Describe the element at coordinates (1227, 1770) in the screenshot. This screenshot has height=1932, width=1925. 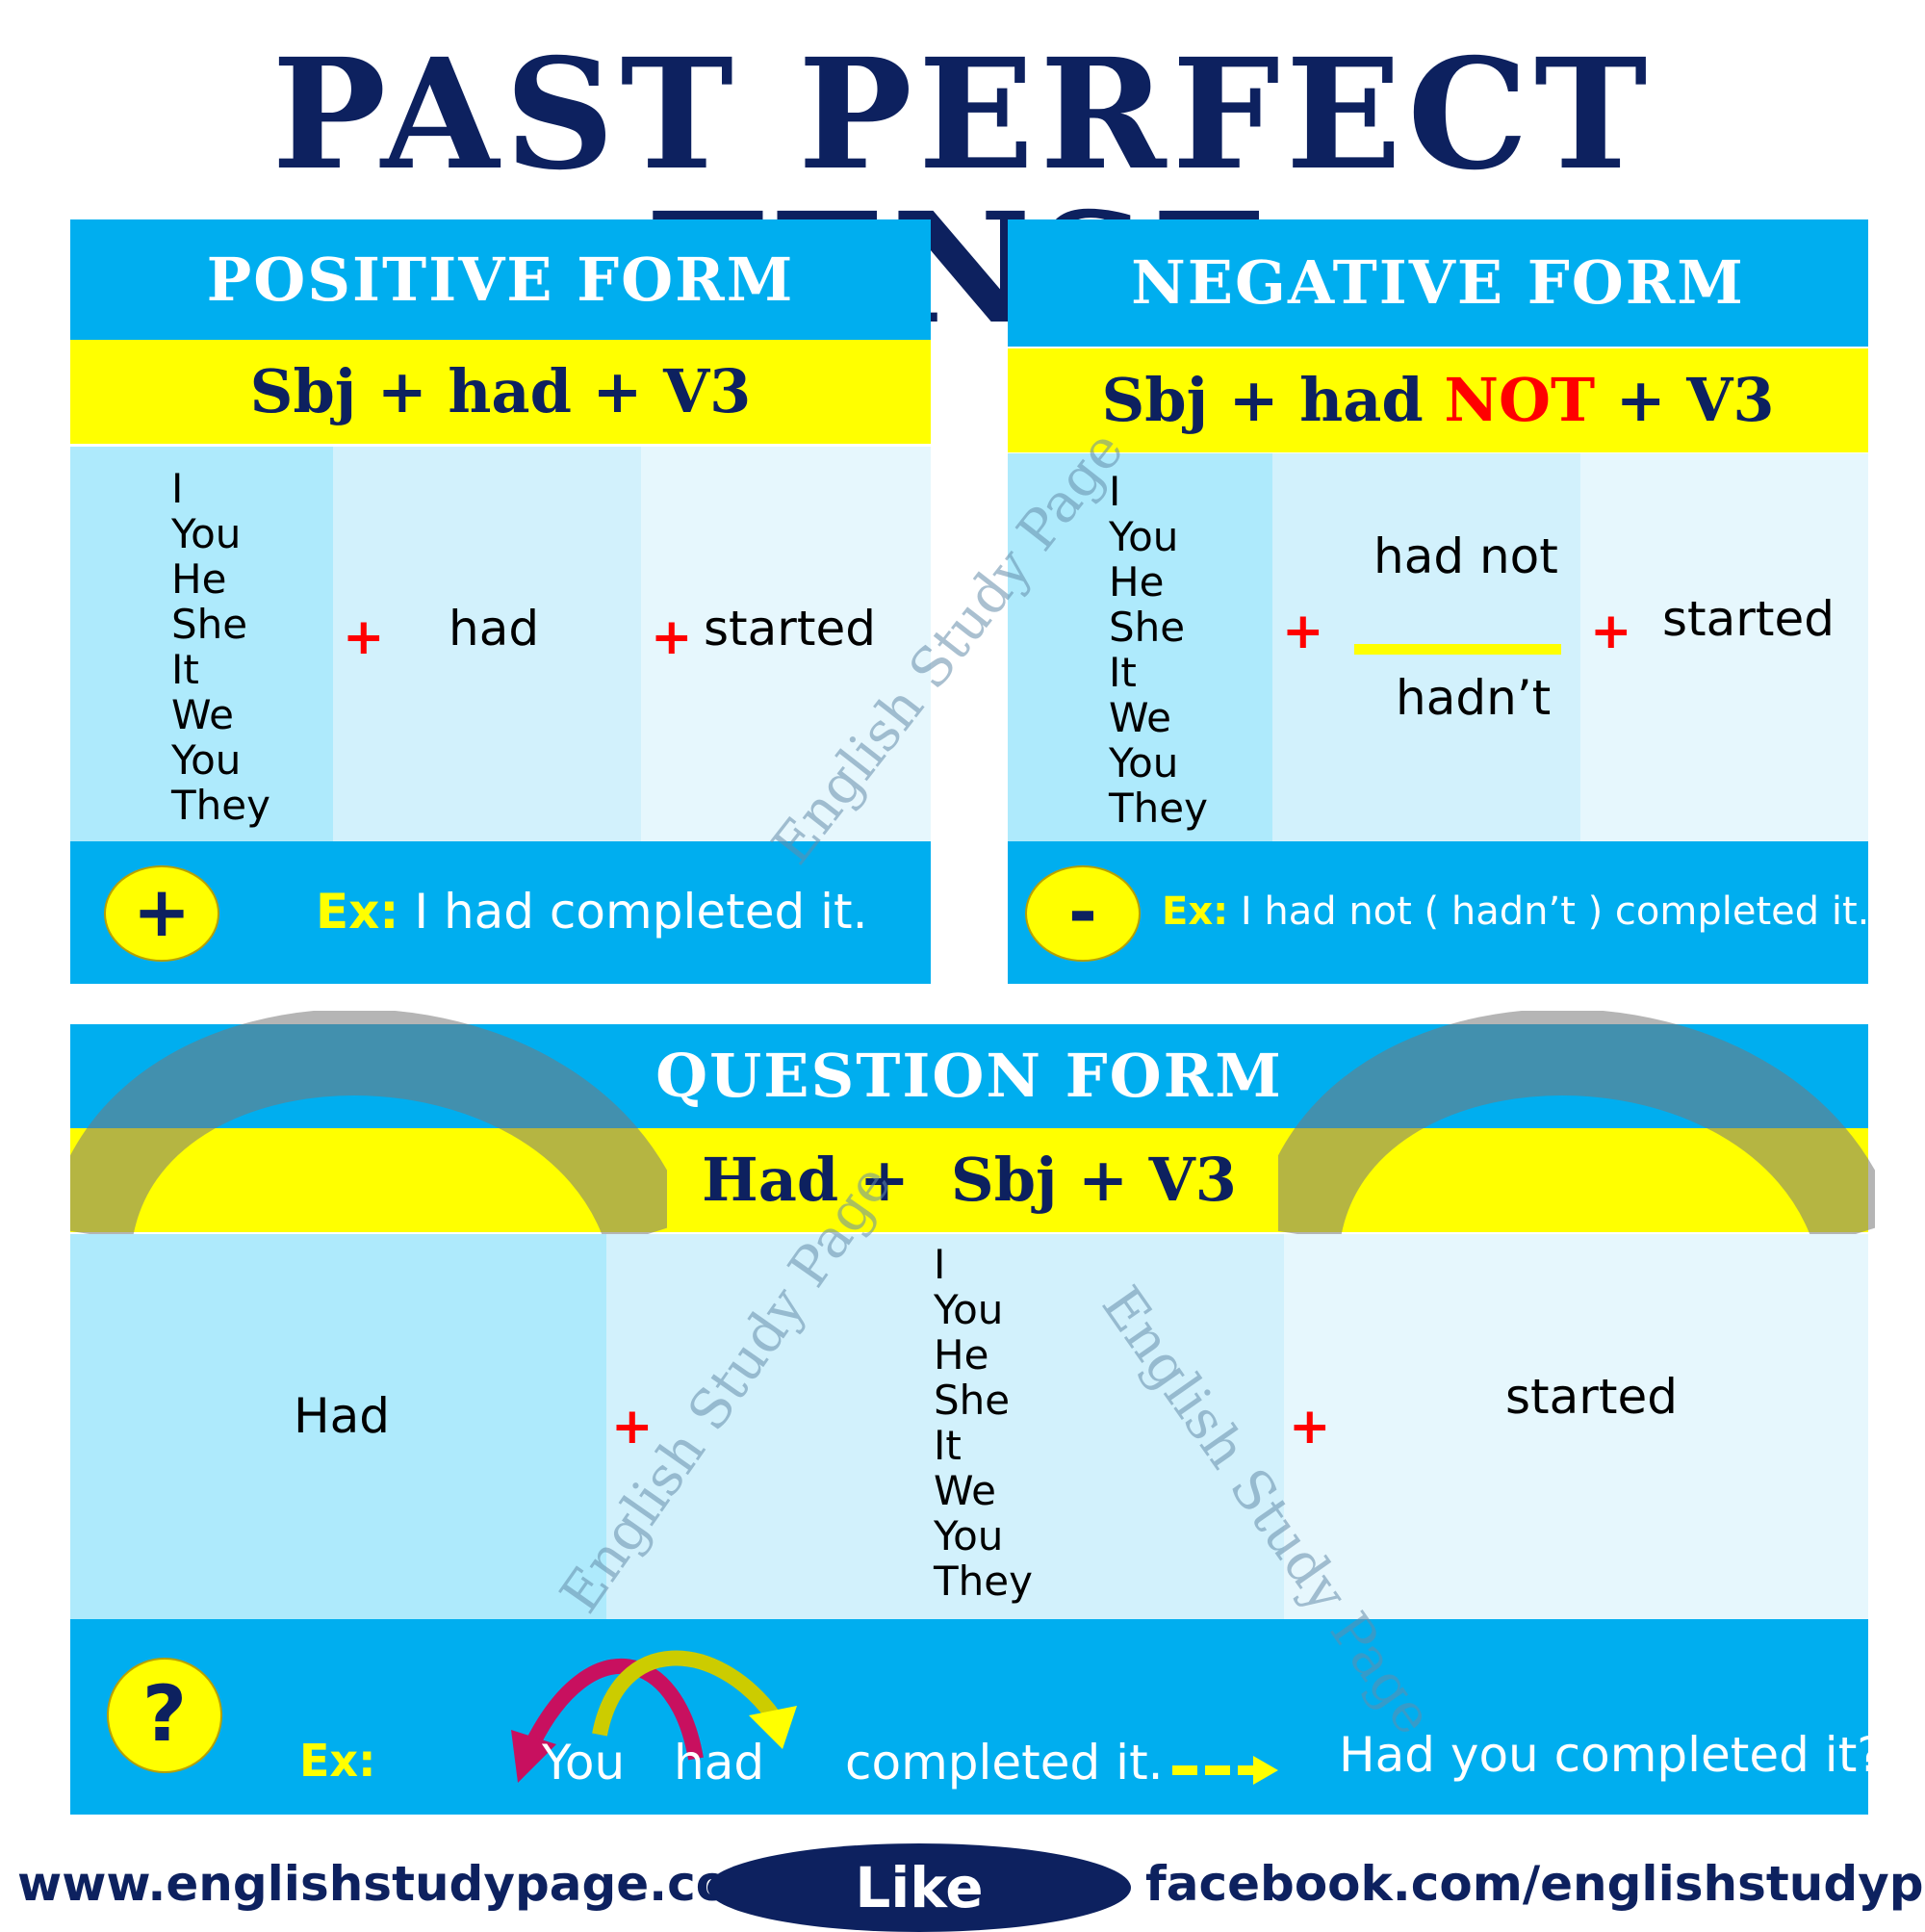
I see `dashed-arrow-icon` at that location.